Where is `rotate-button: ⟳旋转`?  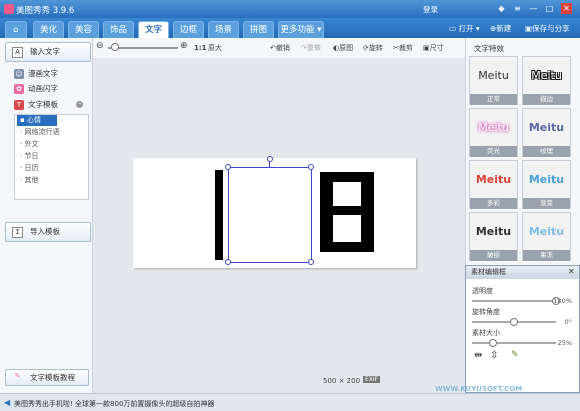
rotate-button: ⟳旋转 is located at coordinates (373, 48).